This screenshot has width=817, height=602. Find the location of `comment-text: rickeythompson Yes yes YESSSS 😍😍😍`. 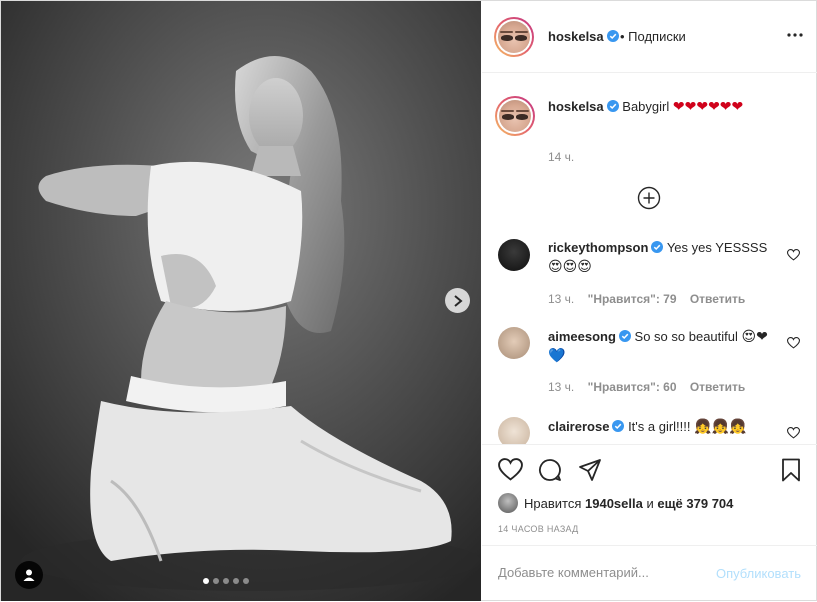

comment-text: rickeythompson Yes yes YESSSS 😍😍😍 is located at coordinates (658, 257).